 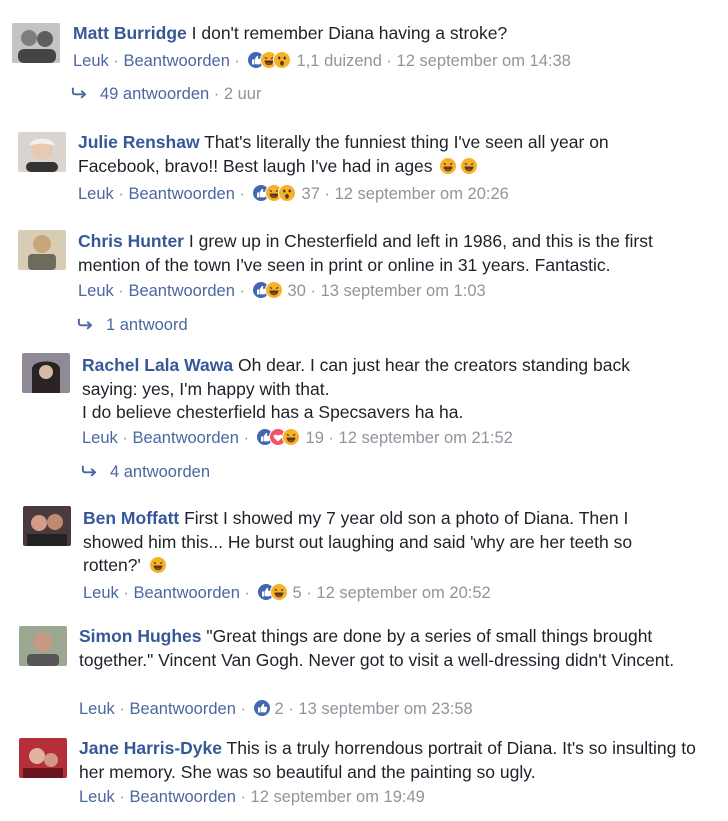 What do you see at coordinates (315, 438) in the screenshot?
I see `reaction-count: 19` at bounding box center [315, 438].